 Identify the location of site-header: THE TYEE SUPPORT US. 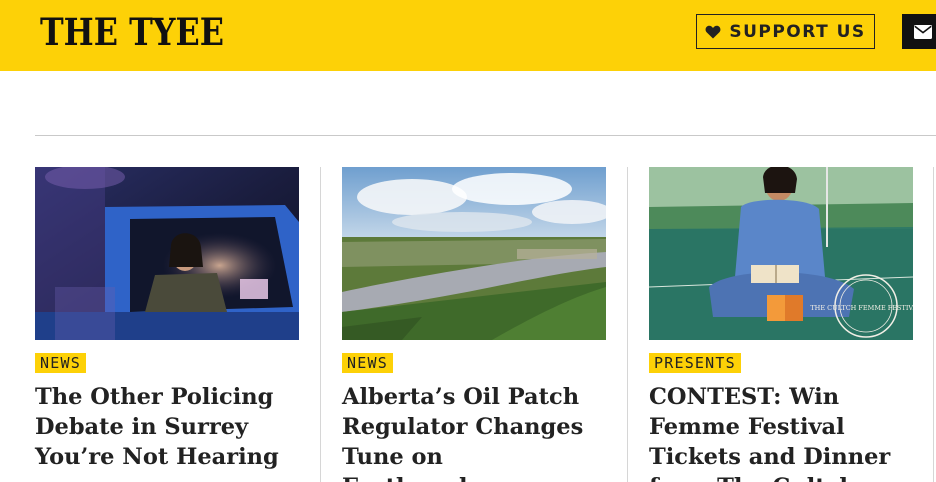
(468, 35).